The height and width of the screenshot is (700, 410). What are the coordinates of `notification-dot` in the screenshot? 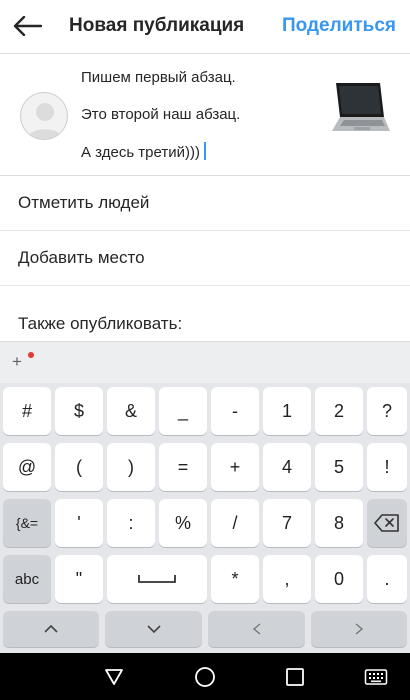 It's located at (31, 355).